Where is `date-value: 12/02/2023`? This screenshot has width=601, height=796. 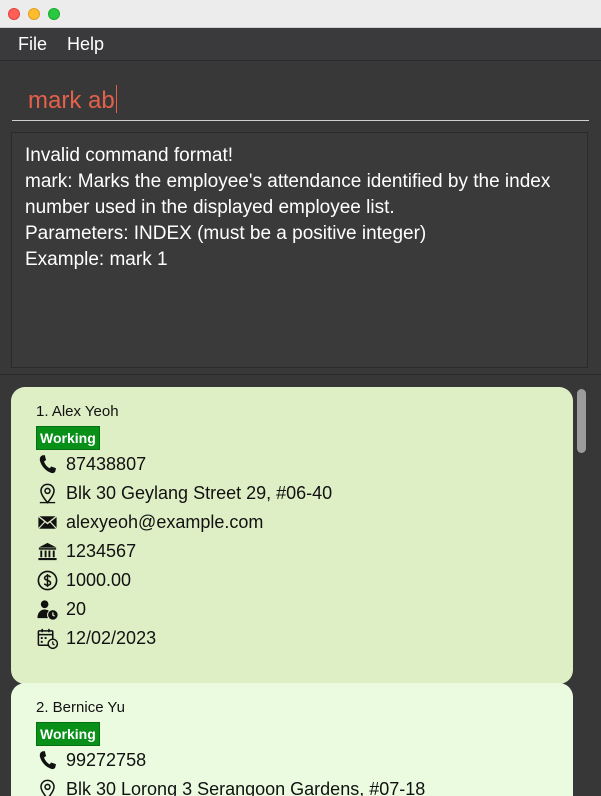 date-value: 12/02/2023 is located at coordinates (111, 638).